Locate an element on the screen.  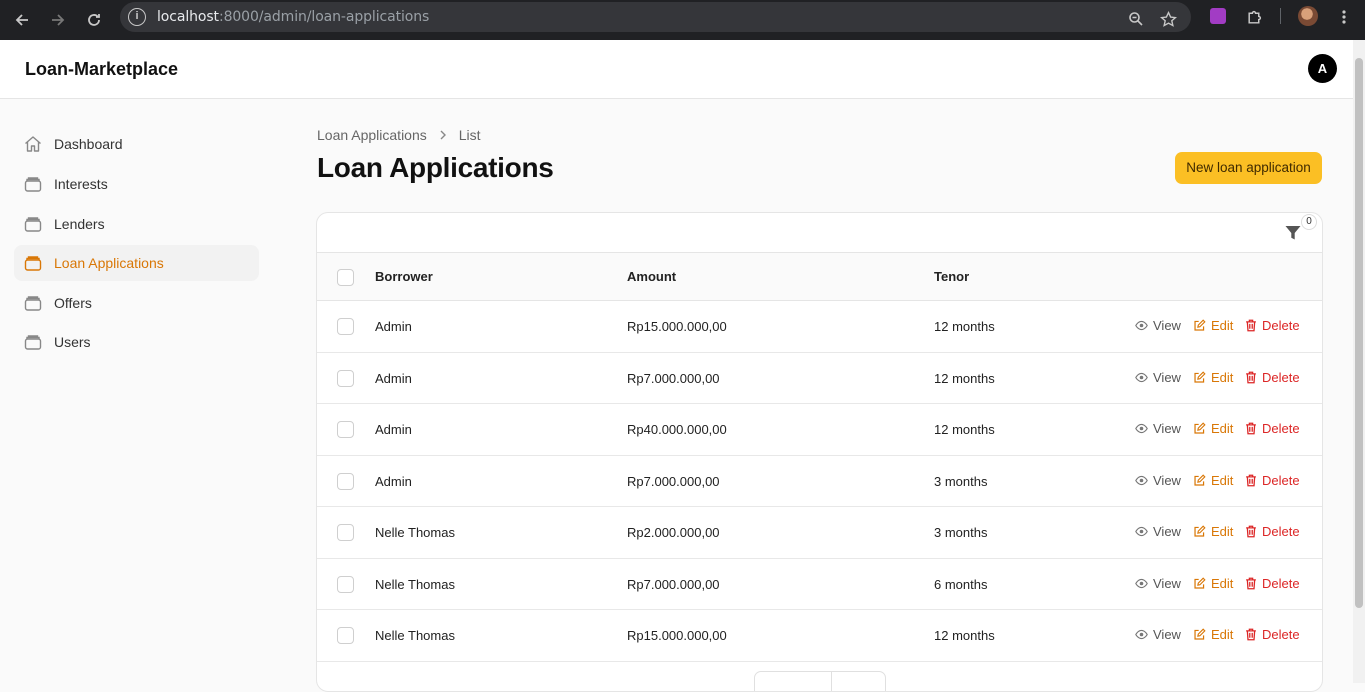
sidebar-item-label: Dashboard is located at coordinates (88, 144).